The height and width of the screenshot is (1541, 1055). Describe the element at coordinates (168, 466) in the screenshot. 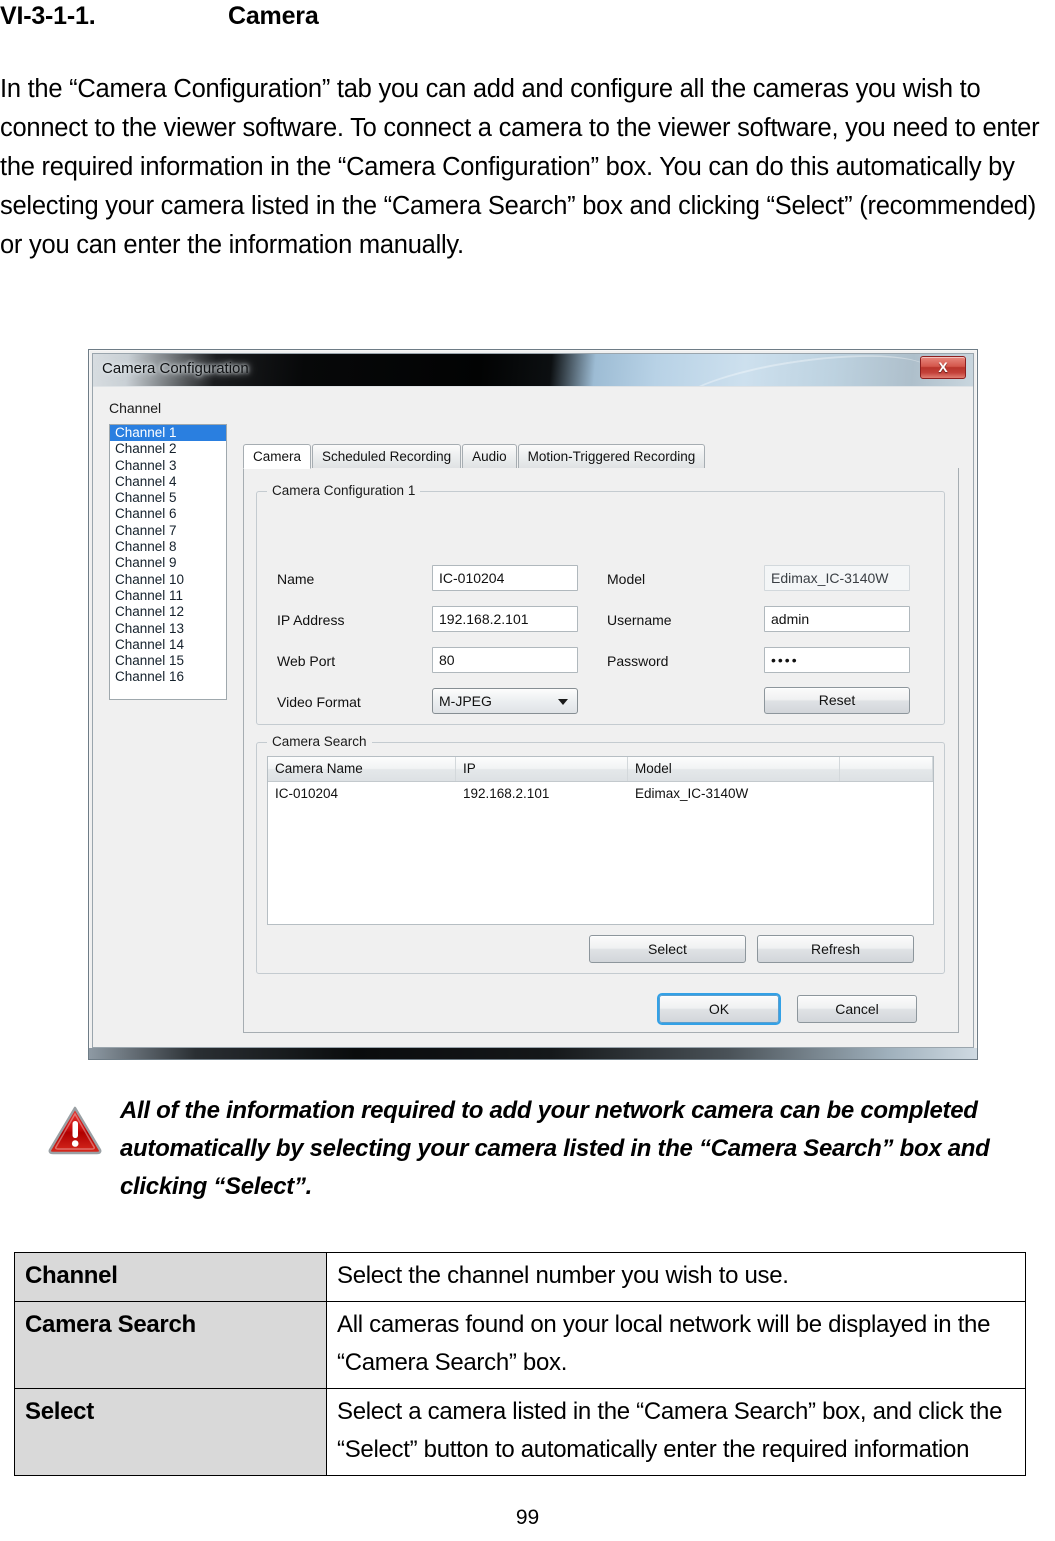

I see `channel-list-item: Channel 3` at that location.